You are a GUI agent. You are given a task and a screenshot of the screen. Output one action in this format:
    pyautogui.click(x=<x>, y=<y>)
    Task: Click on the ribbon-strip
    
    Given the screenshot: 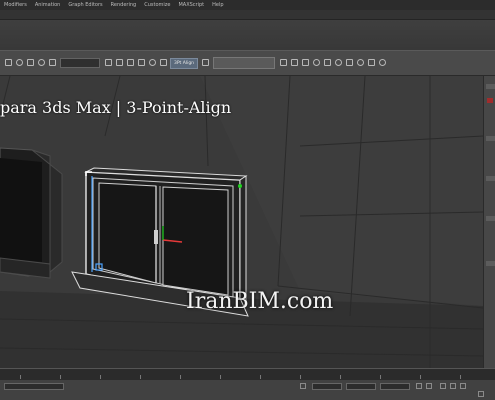 What is the action you would take?
    pyautogui.click(x=247, y=15)
    